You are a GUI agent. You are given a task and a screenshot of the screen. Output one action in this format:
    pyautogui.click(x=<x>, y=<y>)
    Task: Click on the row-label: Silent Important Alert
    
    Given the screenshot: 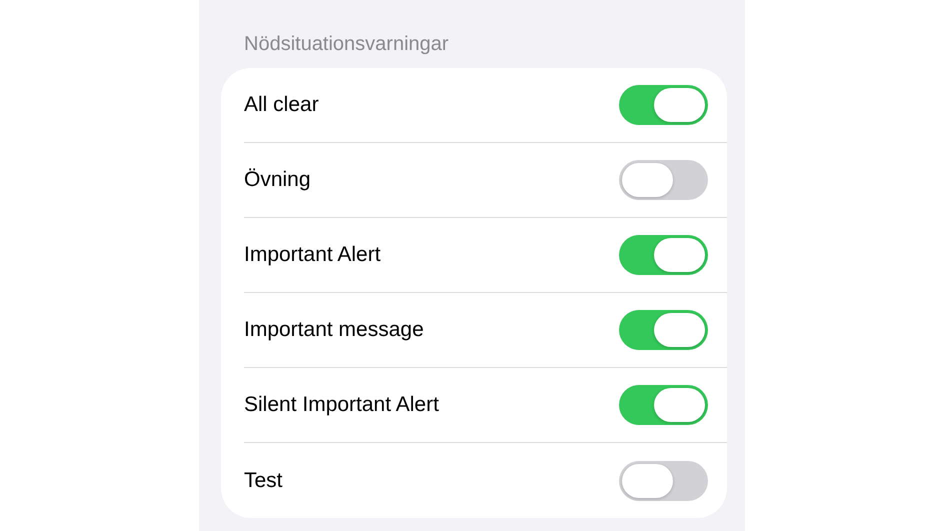 What is the action you would take?
    pyautogui.click(x=341, y=405)
    